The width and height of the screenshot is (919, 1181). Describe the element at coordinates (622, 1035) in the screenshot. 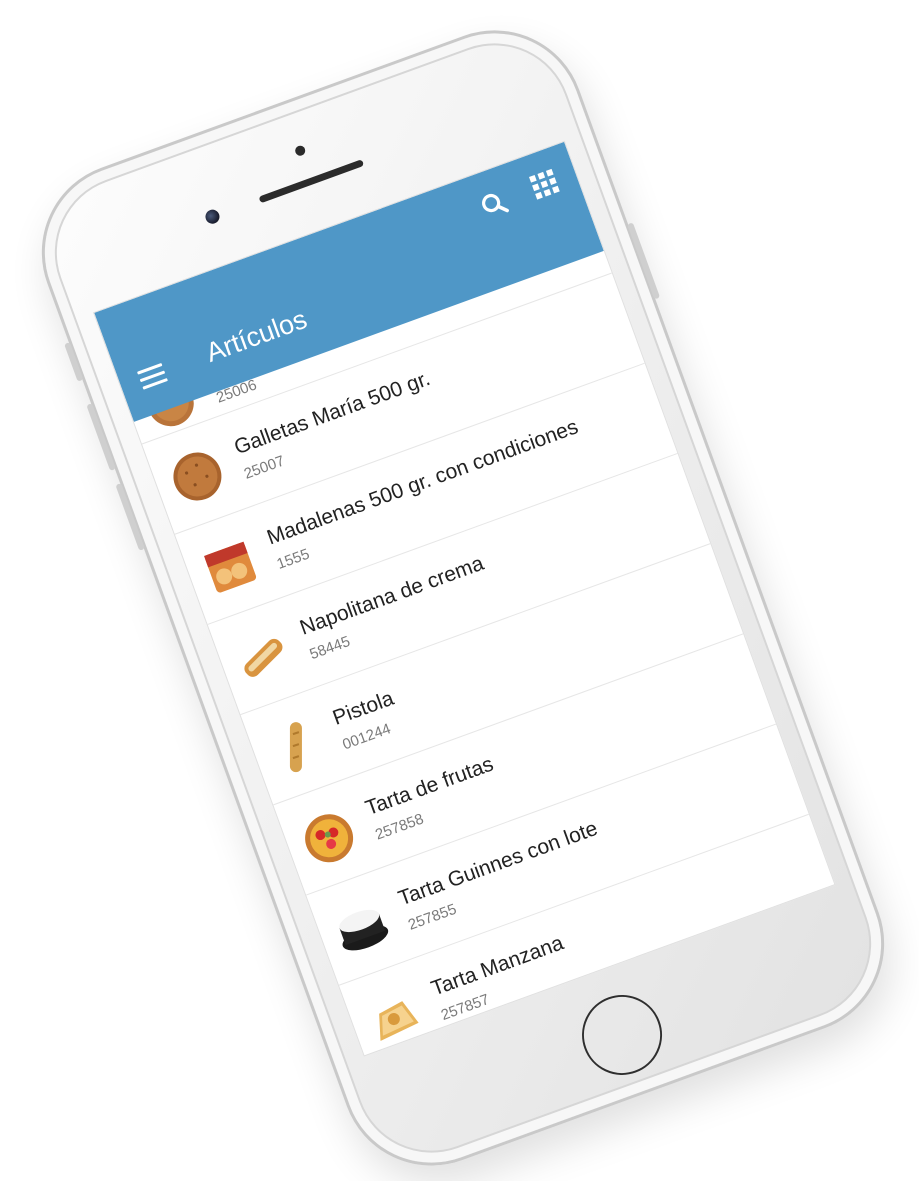

I see `home-button` at that location.